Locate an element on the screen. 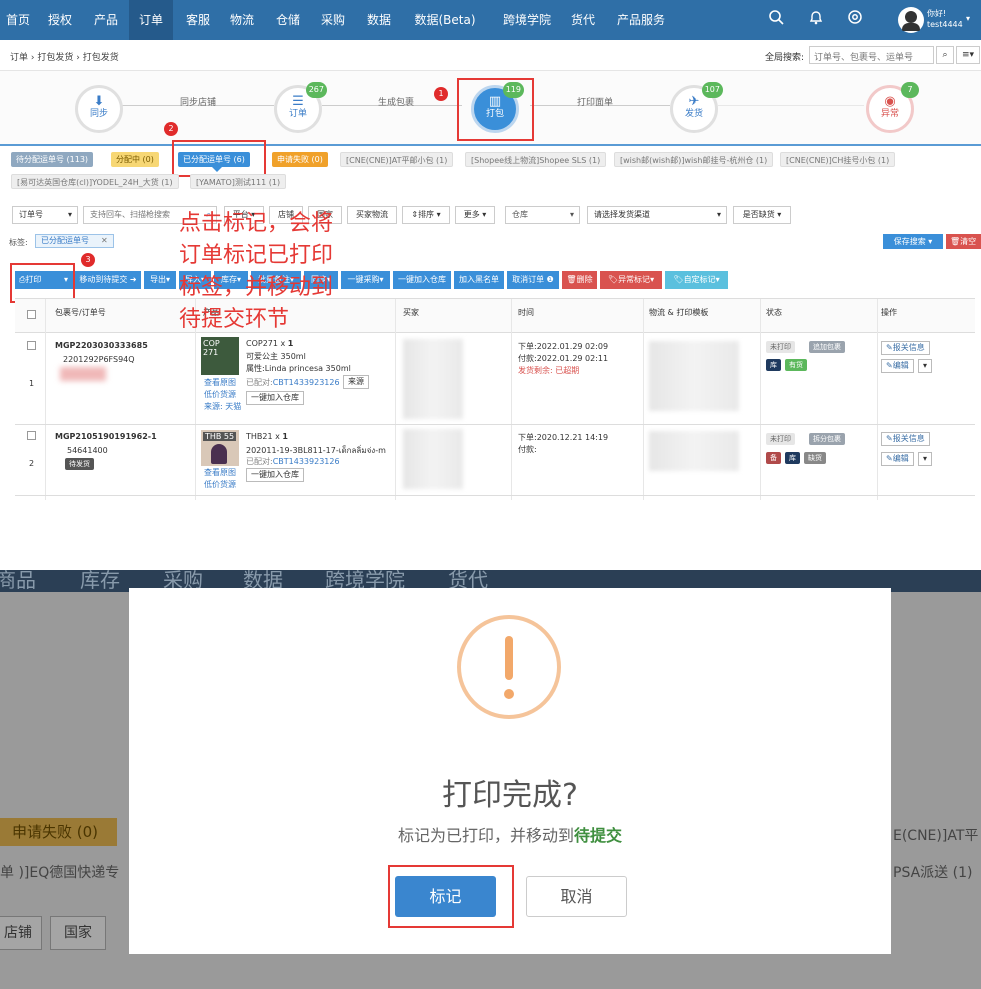  package-no: MGP2203030333685 is located at coordinates (101, 345).